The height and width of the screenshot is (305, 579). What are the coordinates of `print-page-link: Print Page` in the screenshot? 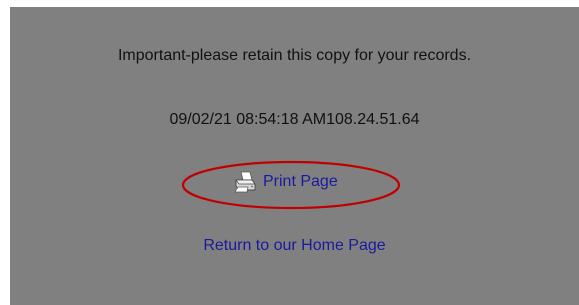 It's located at (285, 182).